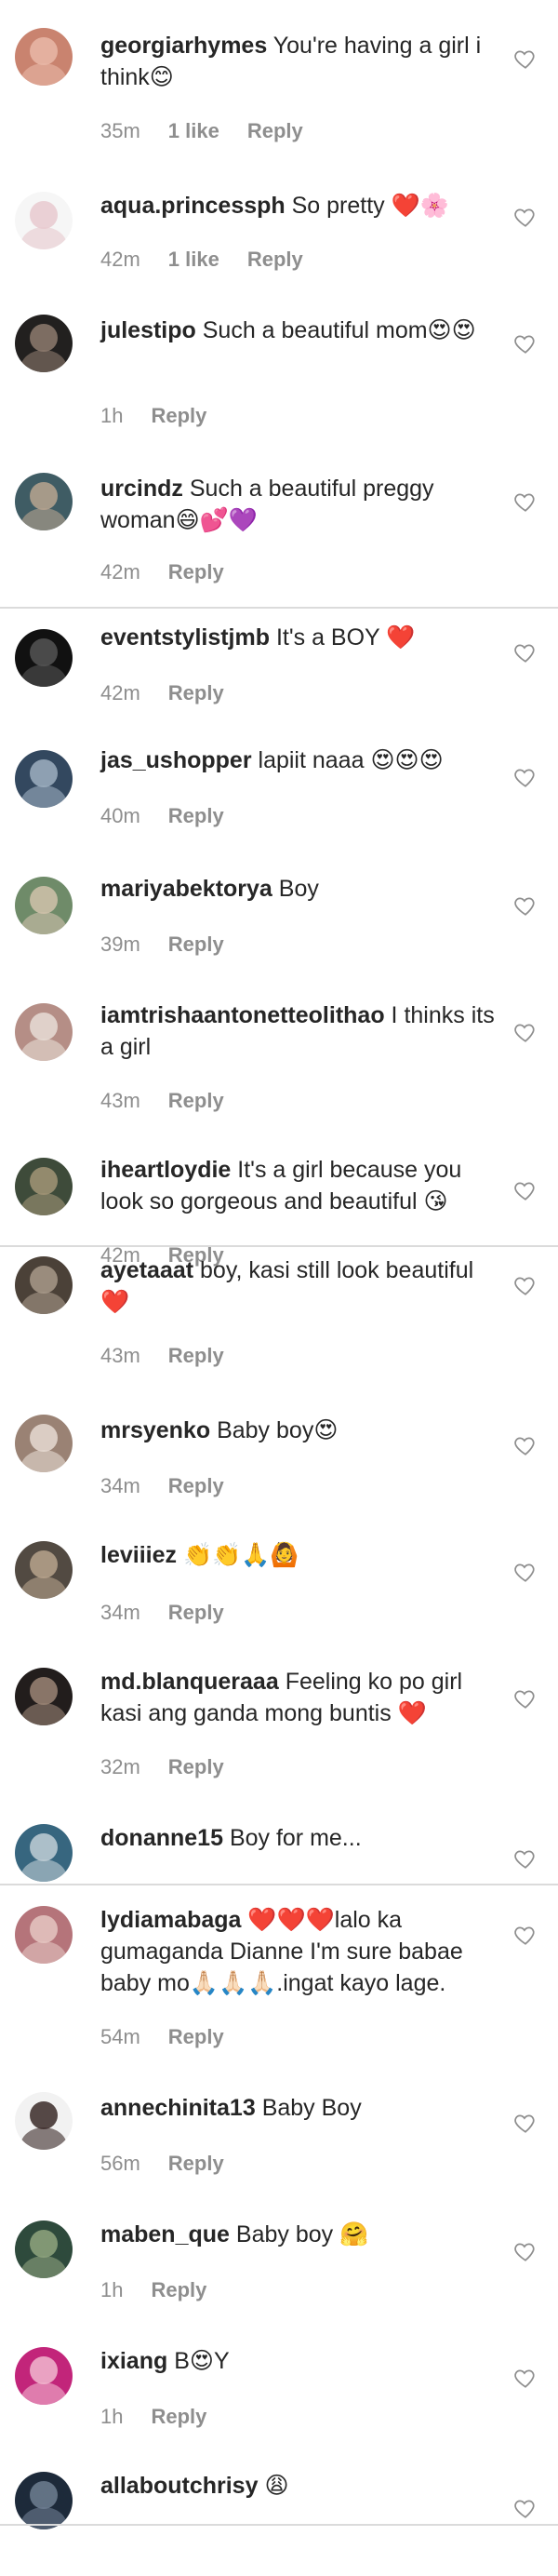 This screenshot has width=558, height=2576. Describe the element at coordinates (138, 1555) in the screenshot. I see `comment-username: leviiiez` at that location.